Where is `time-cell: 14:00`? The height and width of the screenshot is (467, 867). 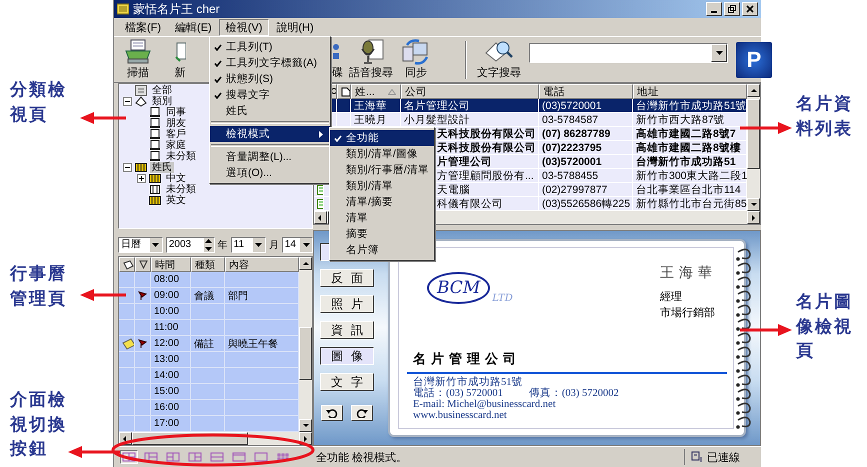 time-cell: 14:00 is located at coordinates (171, 375).